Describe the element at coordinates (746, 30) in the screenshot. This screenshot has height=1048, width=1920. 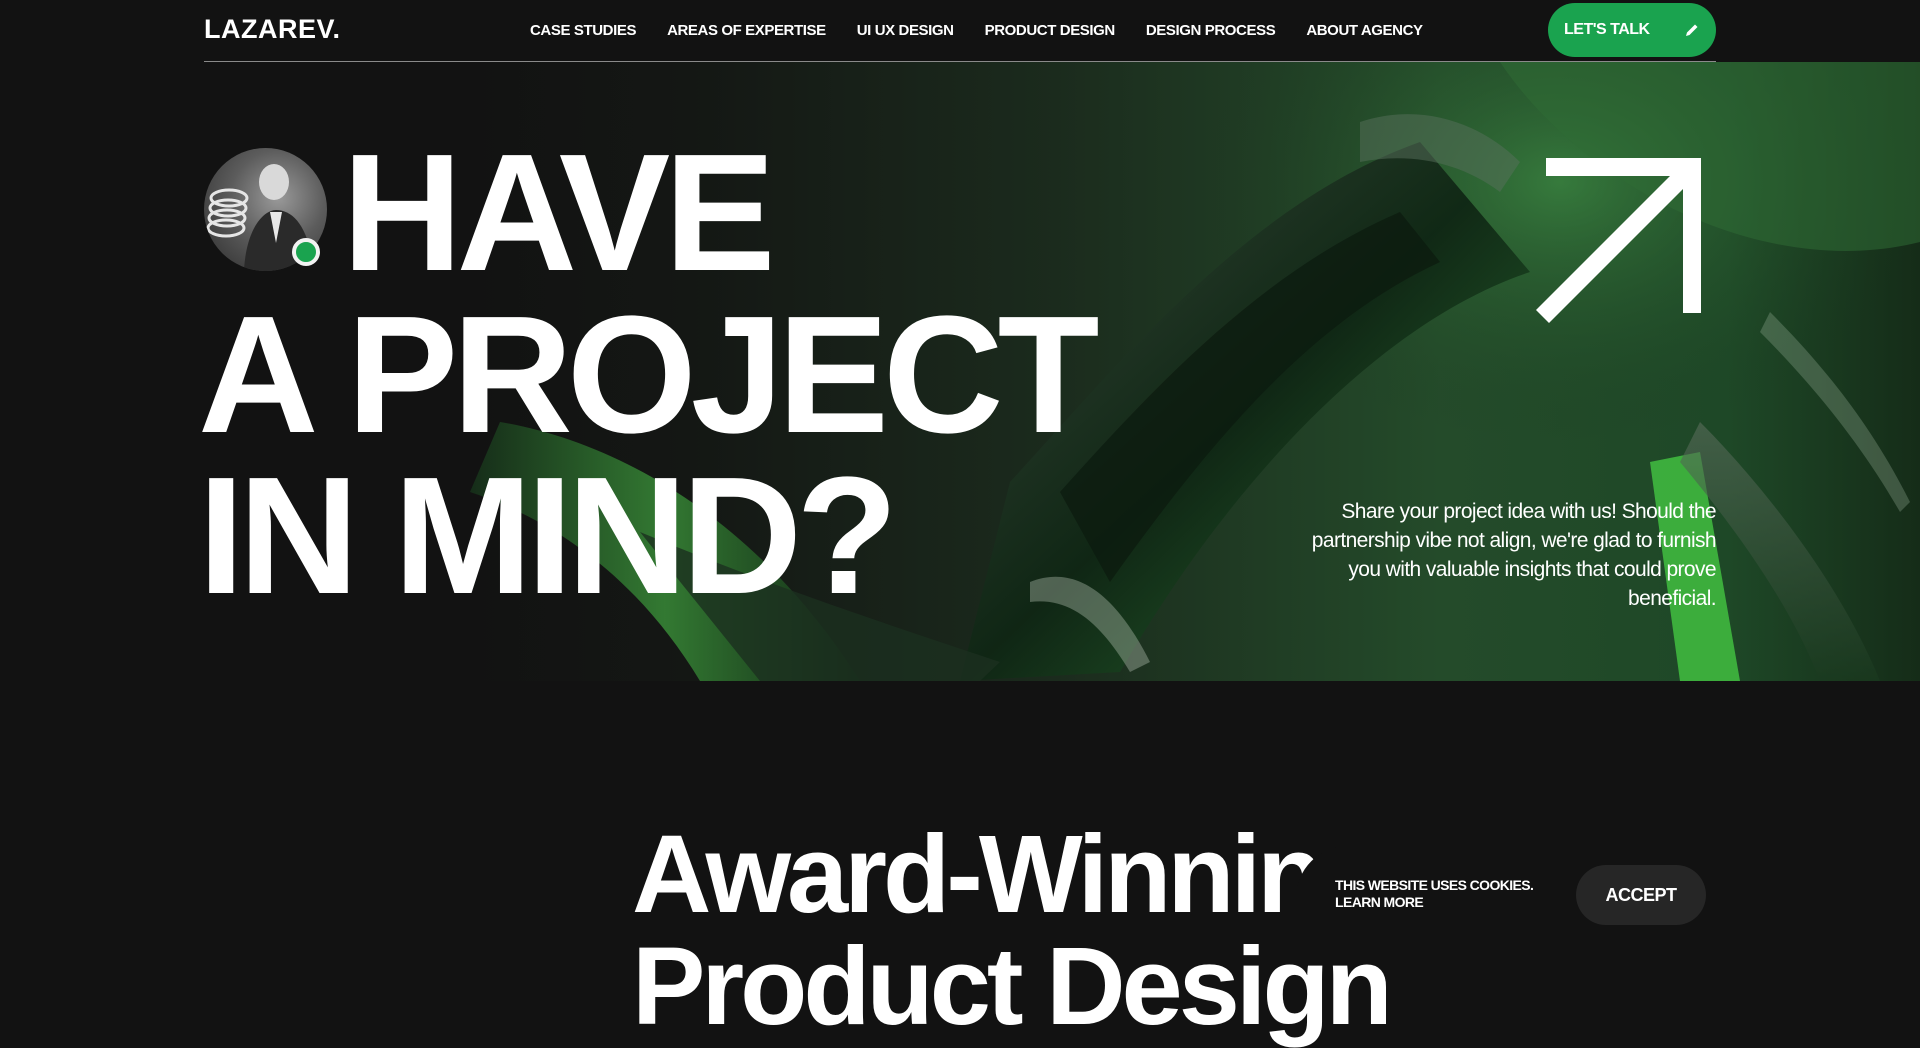
I see `nav-areas-of-expertise: AREAS OF EXPERTISE` at that location.